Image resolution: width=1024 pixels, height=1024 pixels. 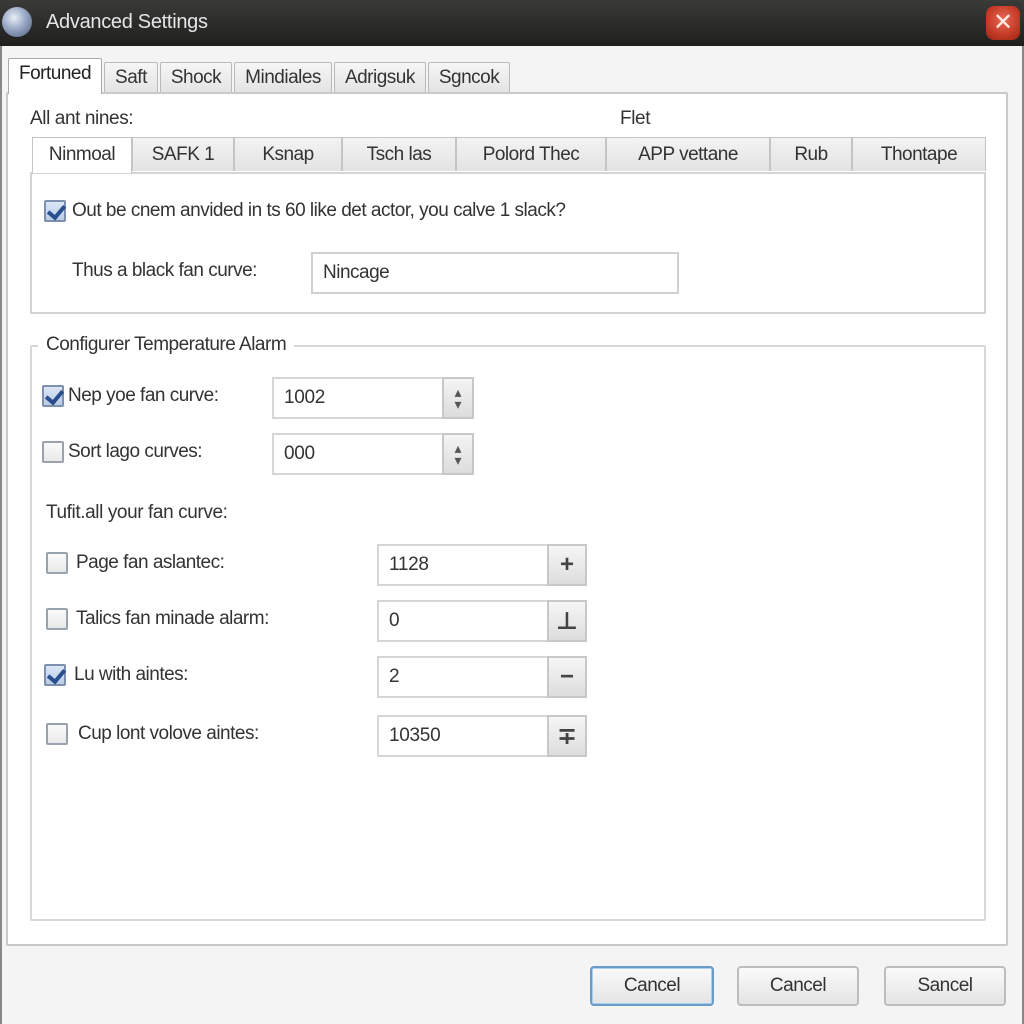 I want to click on step-button: −, so click(x=567, y=677).